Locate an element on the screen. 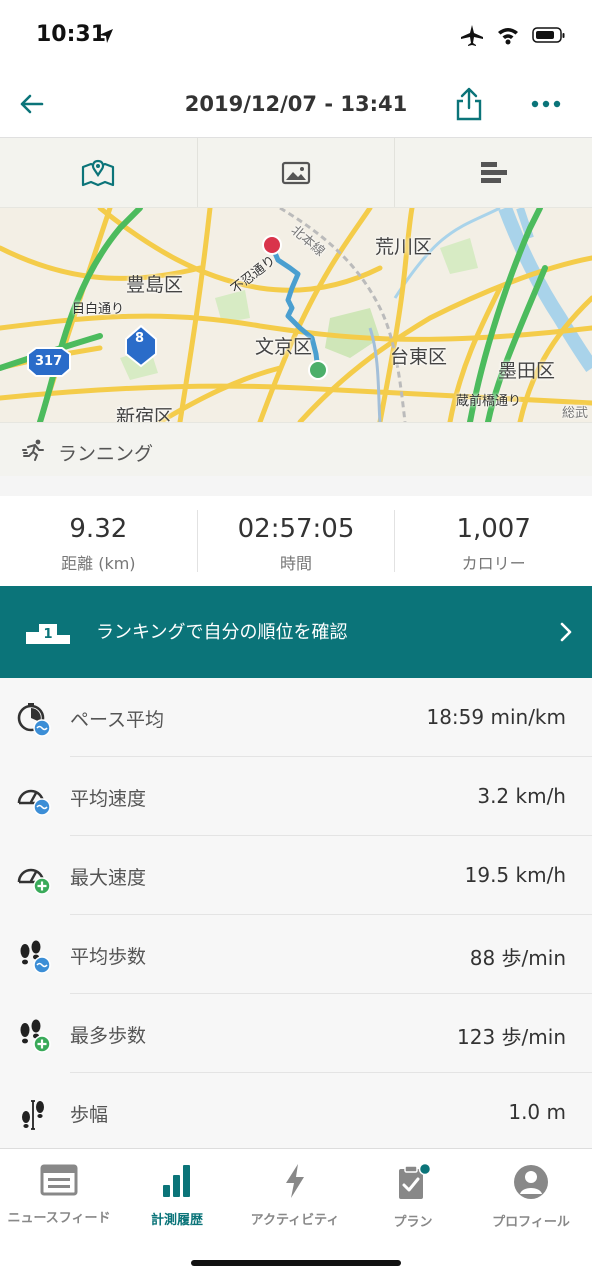 This screenshot has height=1280, width=592. tab-activity: アクティビティ is located at coordinates (295, 1195).